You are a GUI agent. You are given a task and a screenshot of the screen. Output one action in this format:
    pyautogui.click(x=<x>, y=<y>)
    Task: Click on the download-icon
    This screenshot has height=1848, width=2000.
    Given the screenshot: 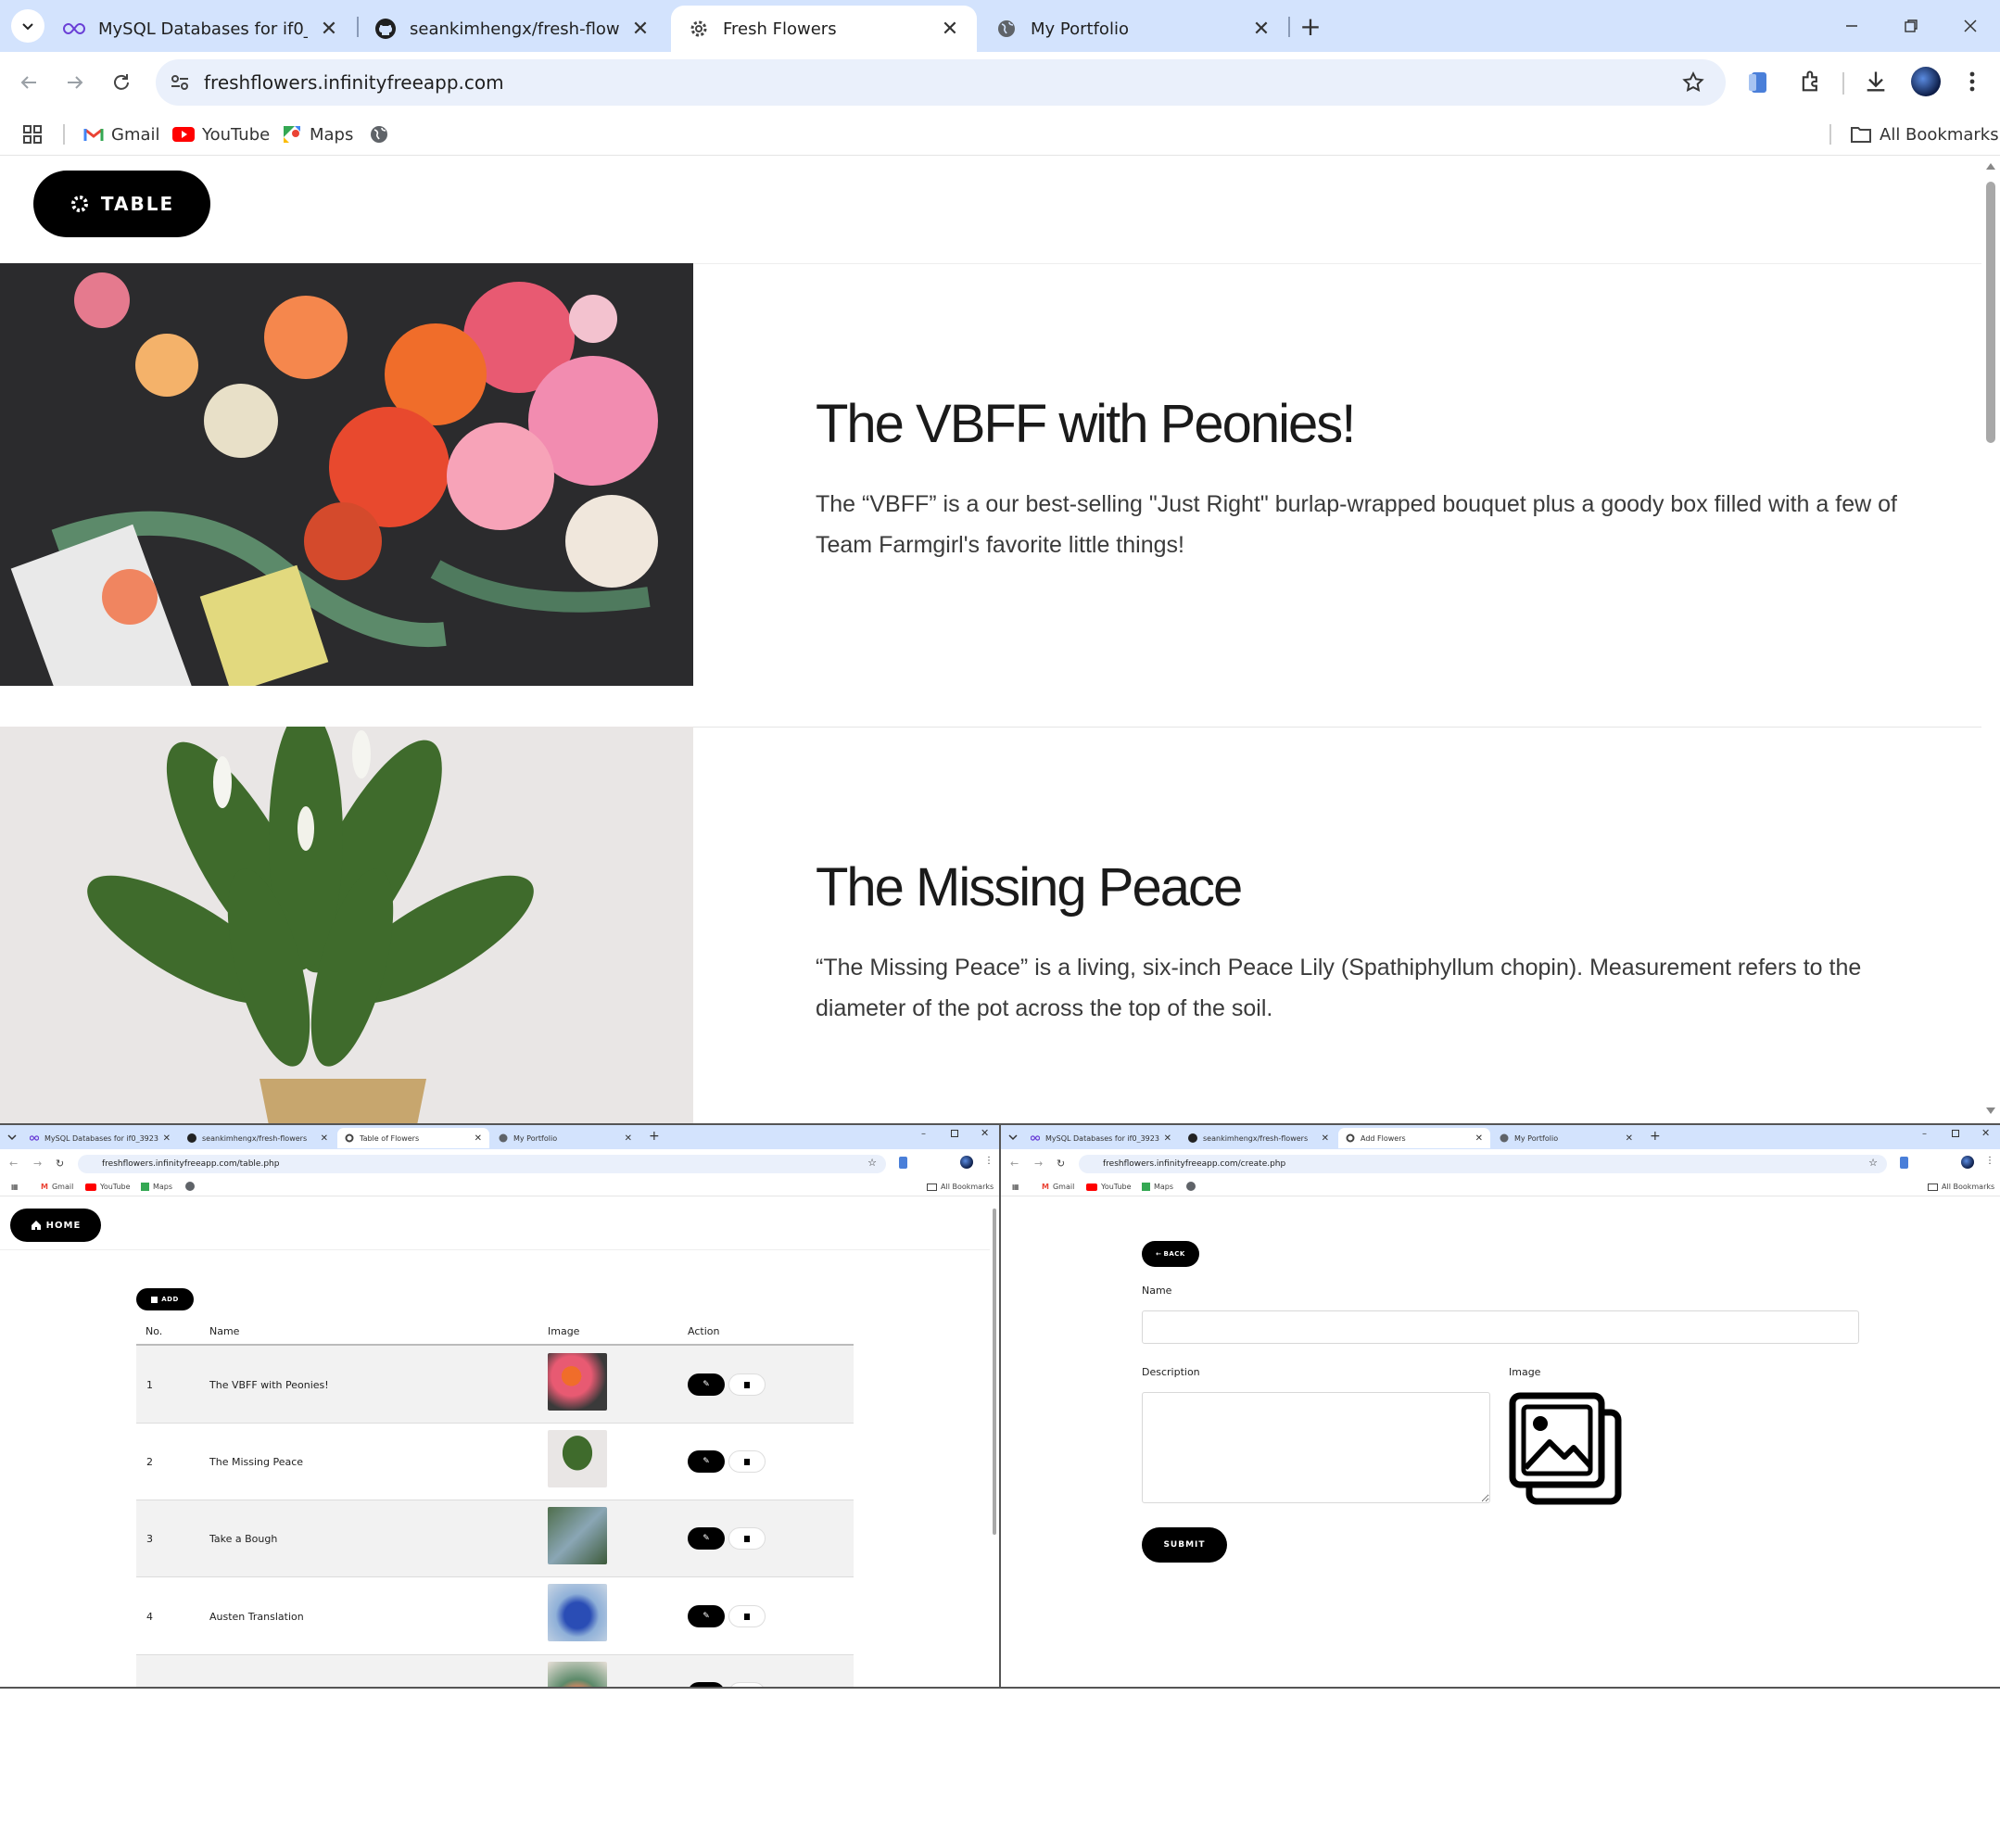 What is the action you would take?
    pyautogui.click(x=1876, y=82)
    